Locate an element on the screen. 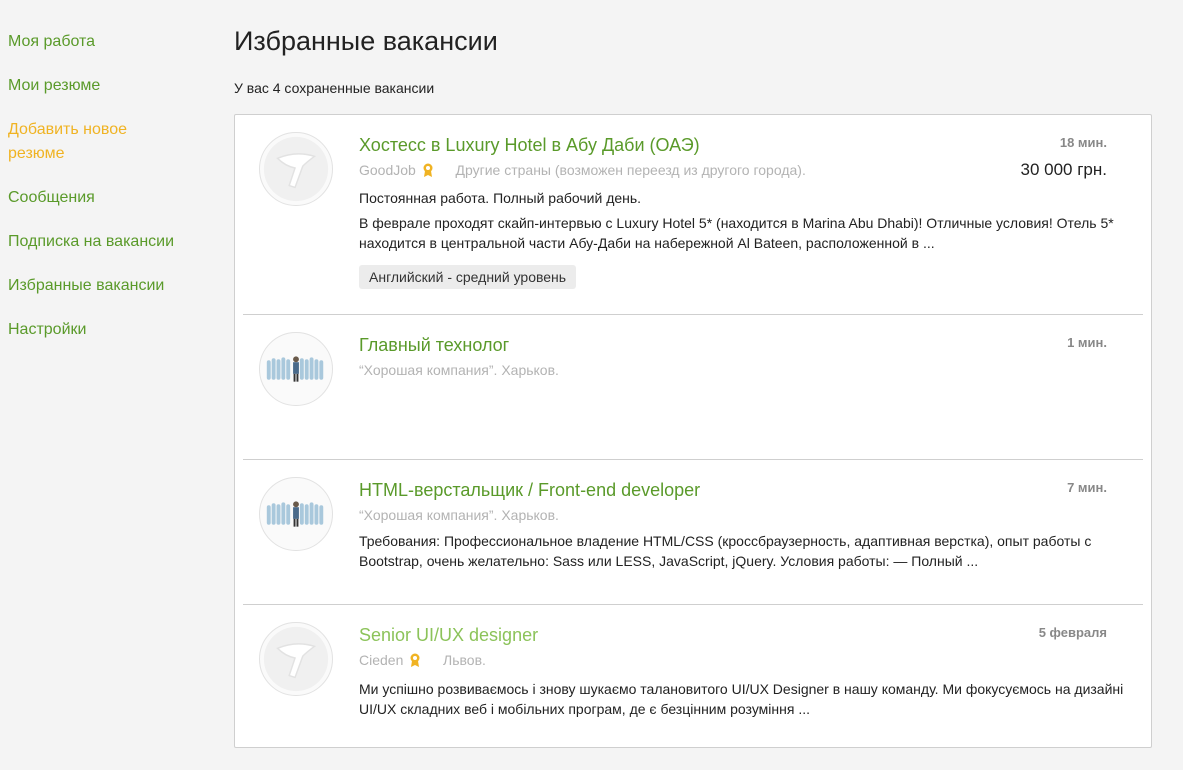 The width and height of the screenshot is (1183, 770). vacancy-time: 18 мин. is located at coordinates (1083, 142).